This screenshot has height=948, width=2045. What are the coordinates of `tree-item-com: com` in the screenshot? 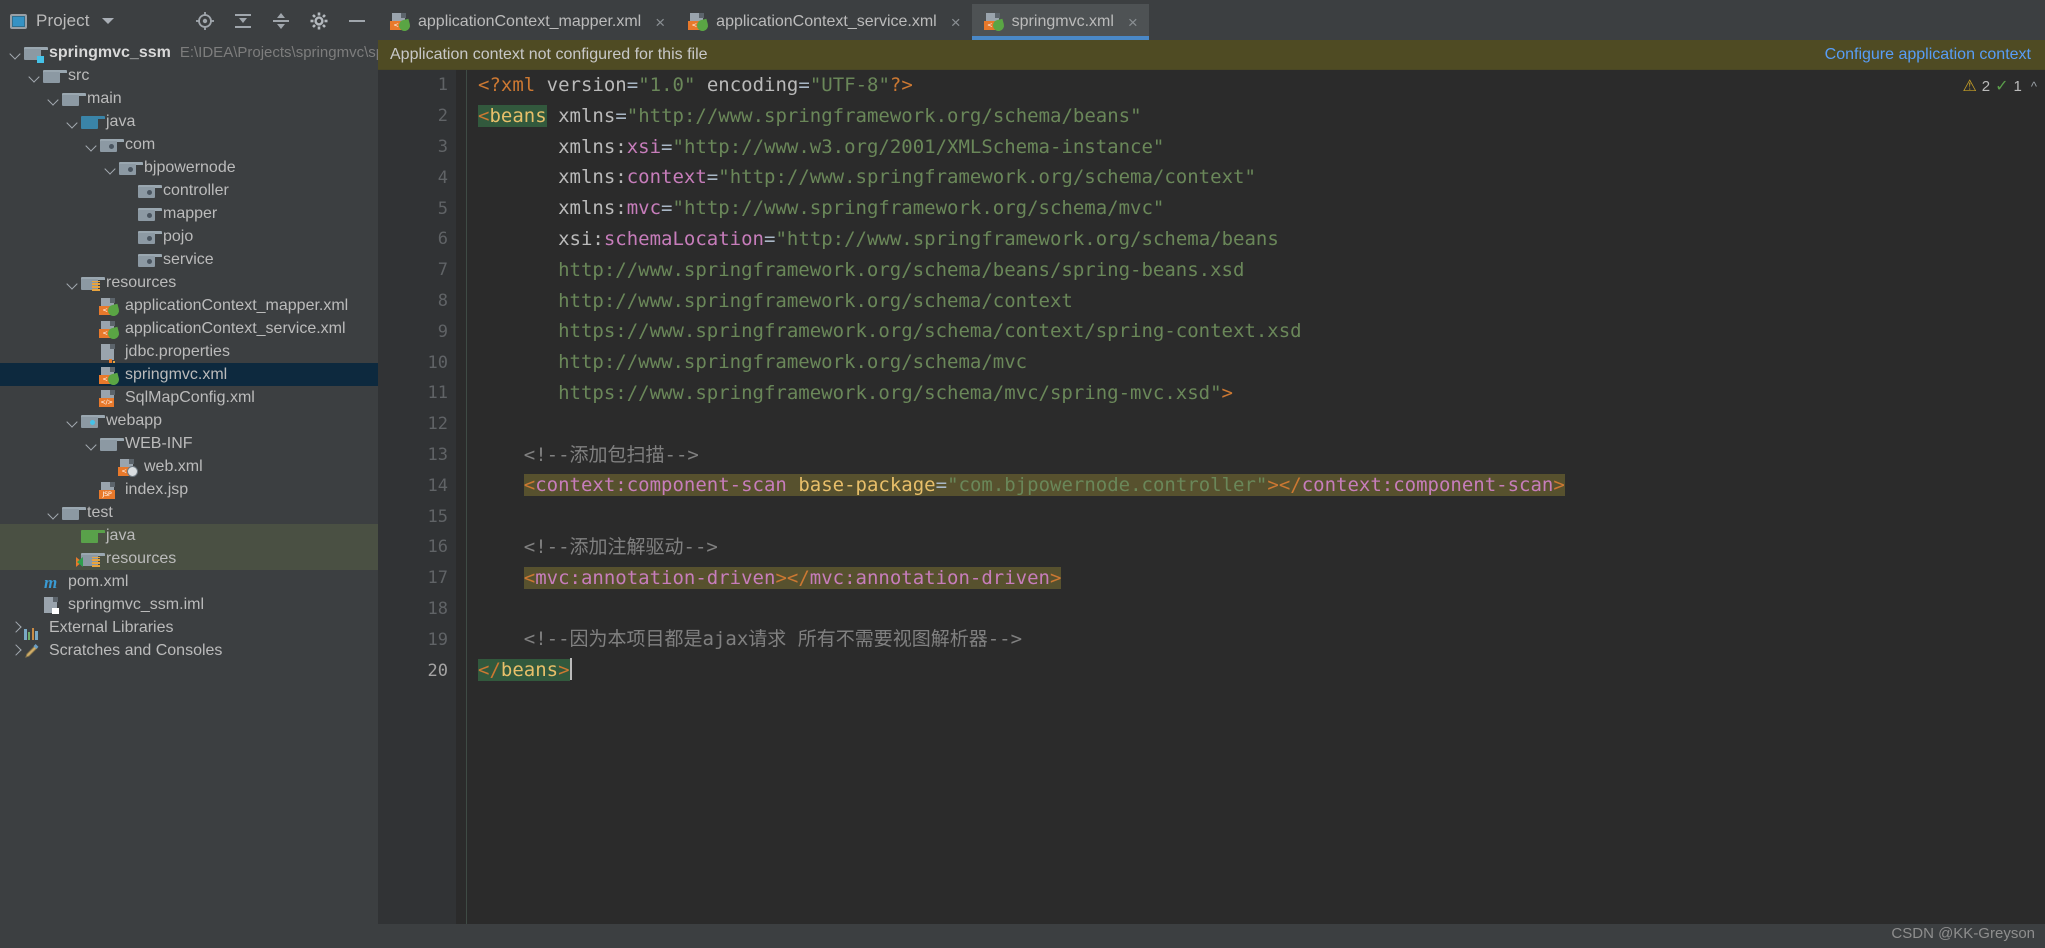 It's located at (189, 144).